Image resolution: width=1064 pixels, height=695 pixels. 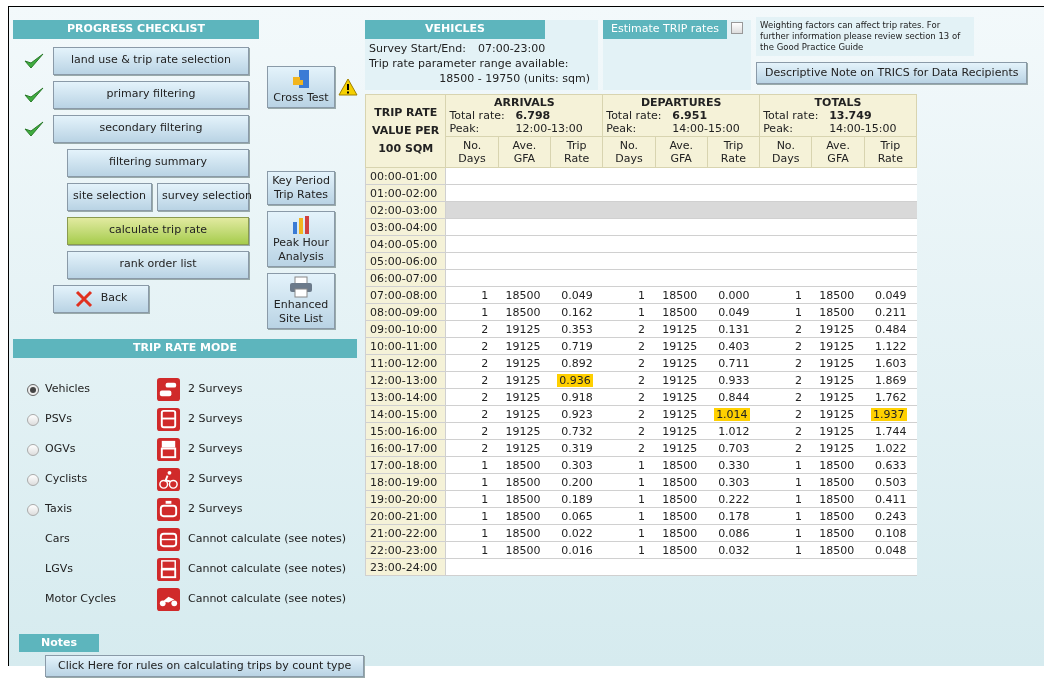 I want to click on table-cell: 1.122, so click(x=891, y=346).